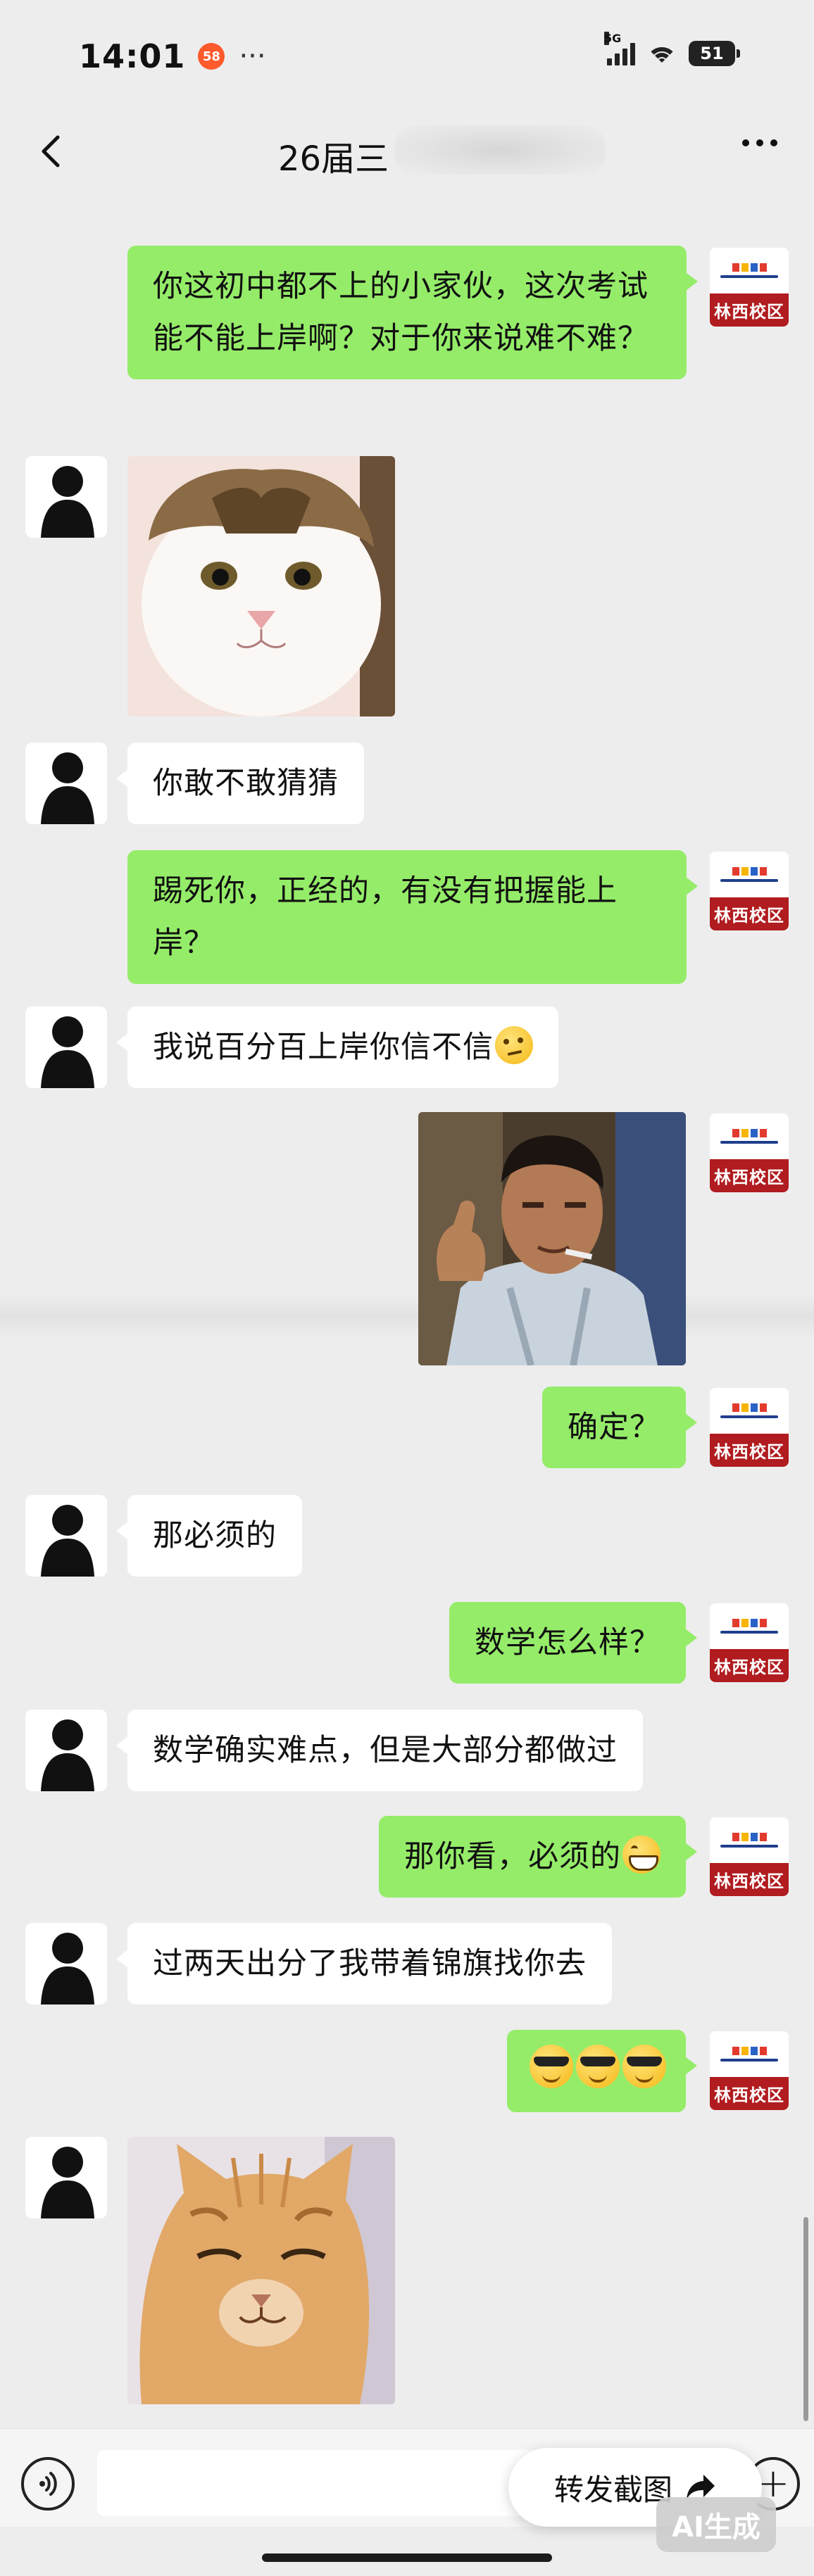 Image resolution: width=814 pixels, height=2576 pixels. What do you see at coordinates (240, 783) in the screenshot?
I see `message-bubble: 你敢不敢猜猜` at bounding box center [240, 783].